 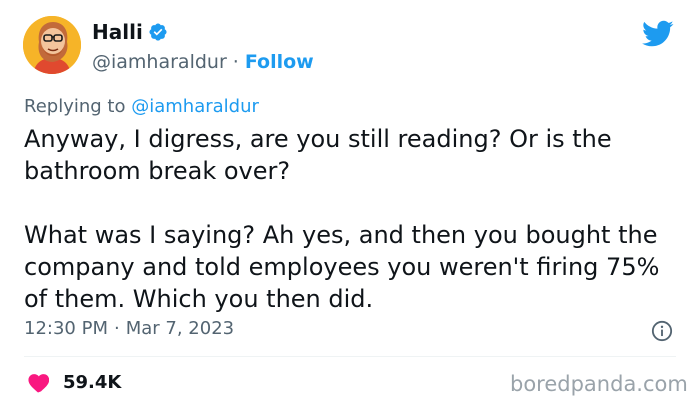 What do you see at coordinates (658, 34) in the screenshot?
I see `twitter-bird-icon` at bounding box center [658, 34].